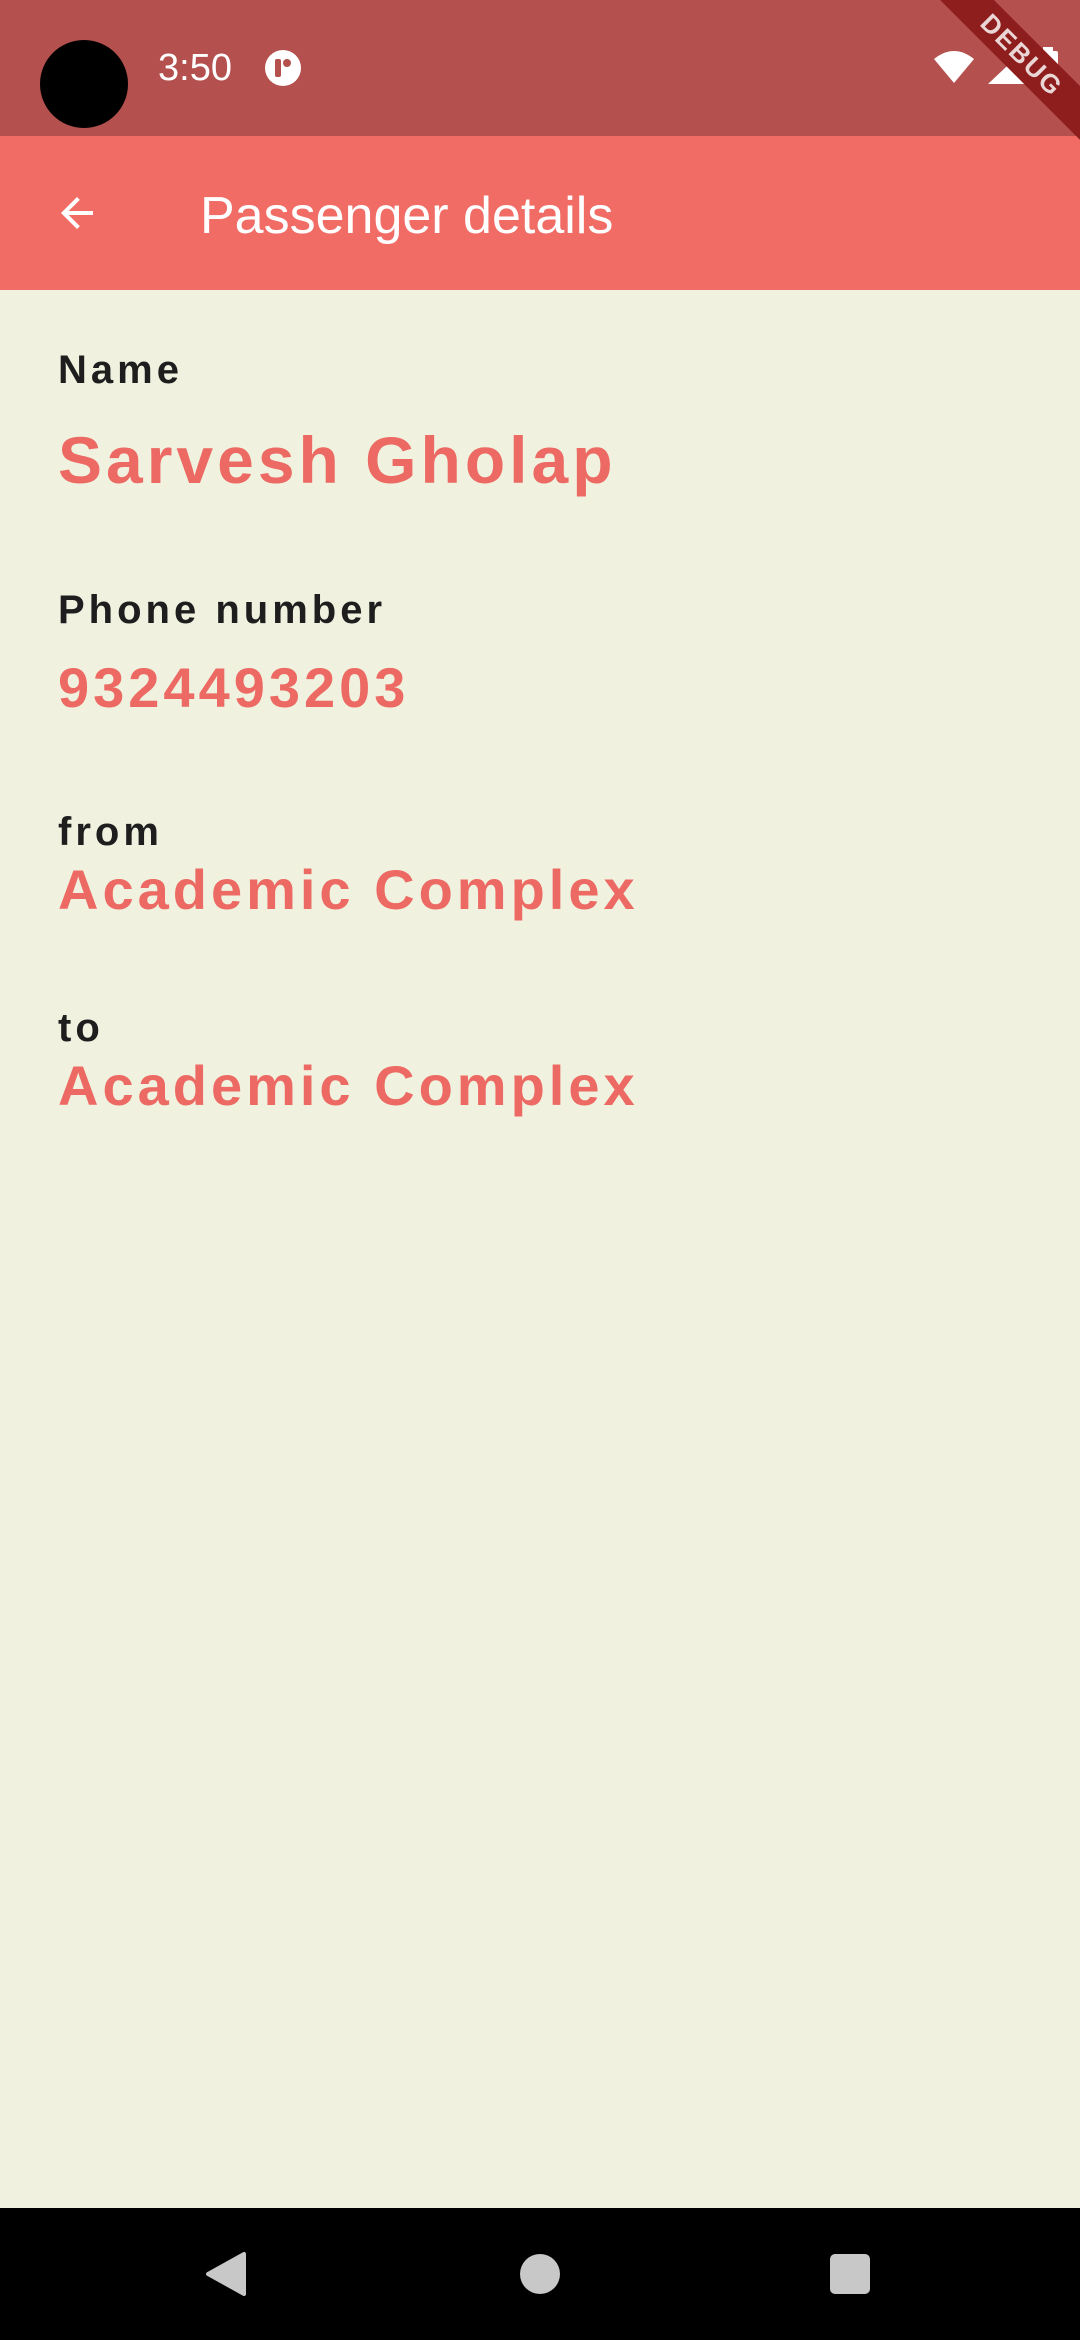 The height and width of the screenshot is (2340, 1080). I want to click on to-label: to, so click(81, 1028).